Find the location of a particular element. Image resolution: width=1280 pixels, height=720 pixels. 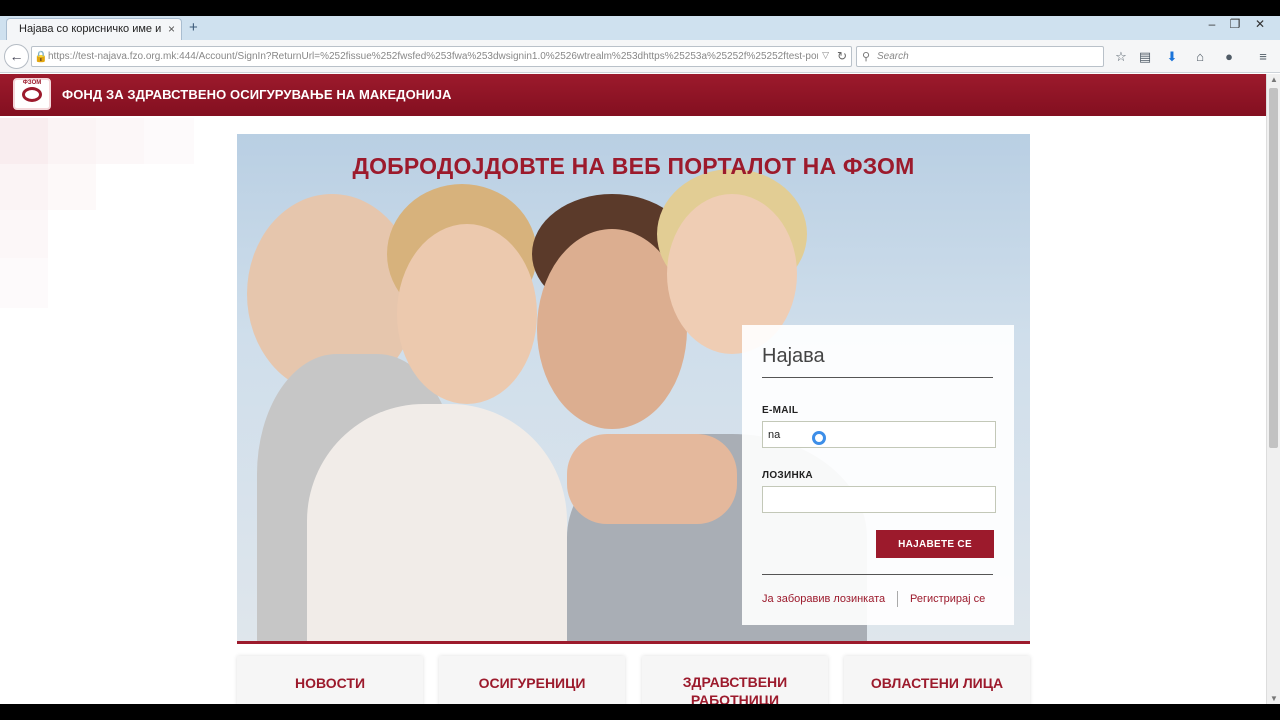

hero-photo-woman-body is located at coordinates (437, 522).